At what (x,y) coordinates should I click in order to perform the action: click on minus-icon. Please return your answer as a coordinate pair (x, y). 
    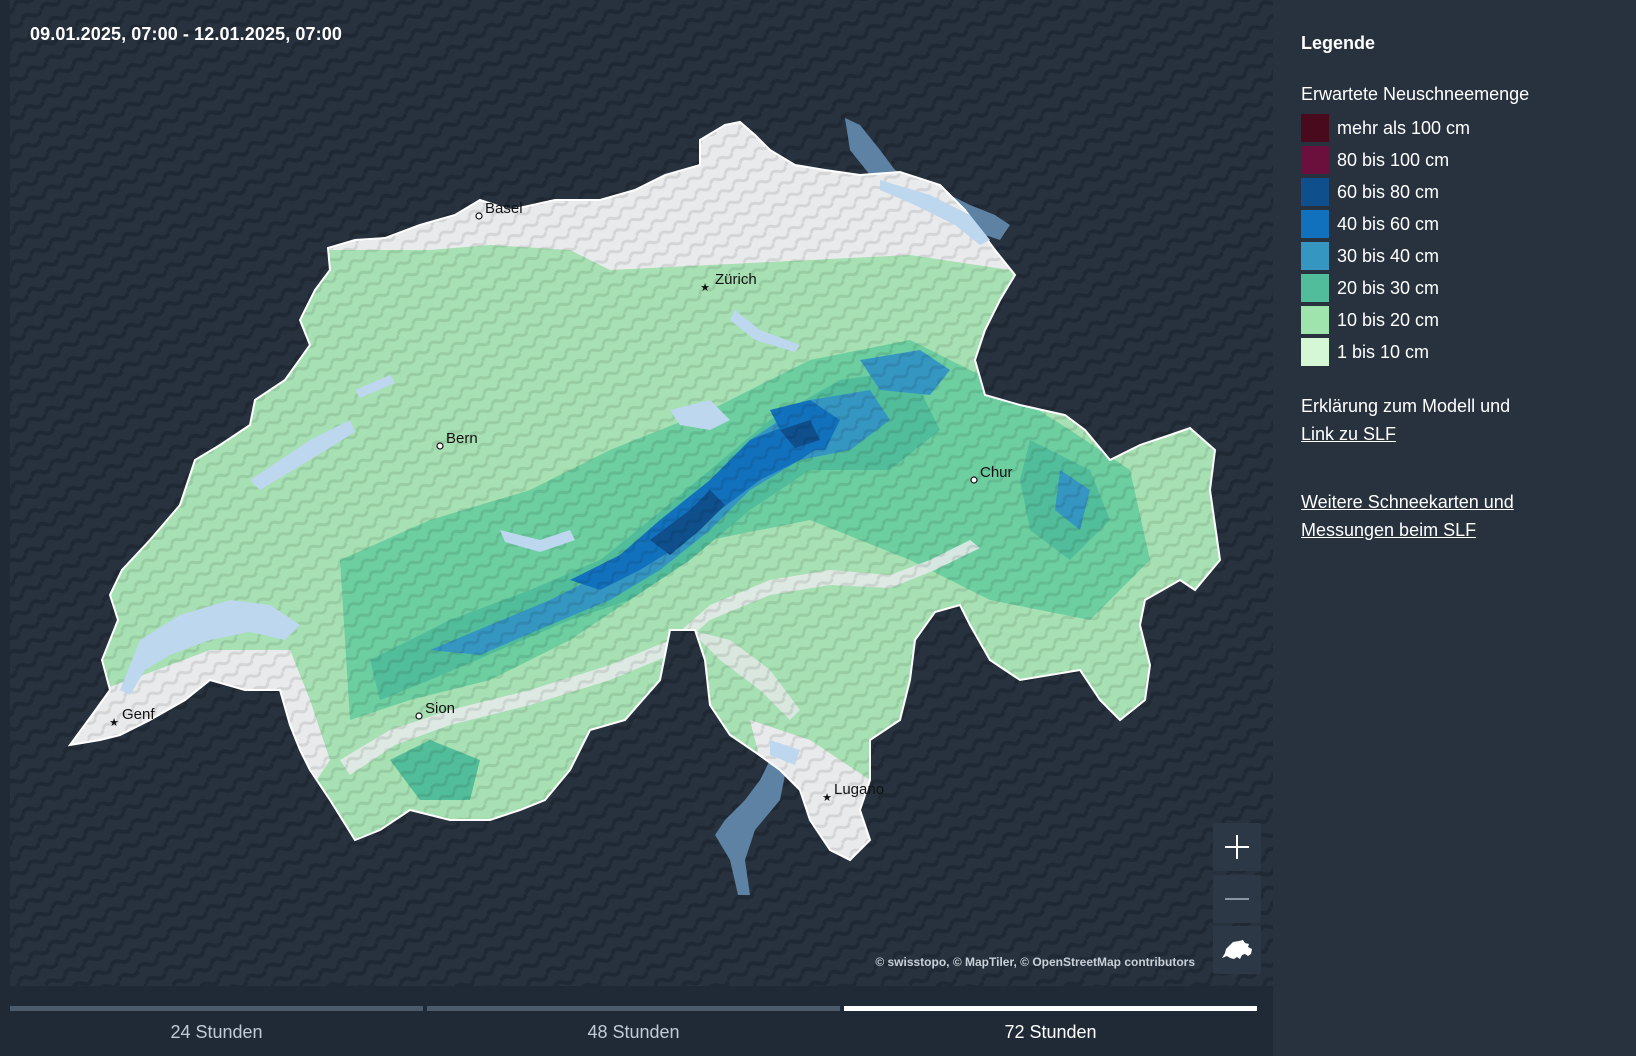
    Looking at the image, I should click on (1237, 899).